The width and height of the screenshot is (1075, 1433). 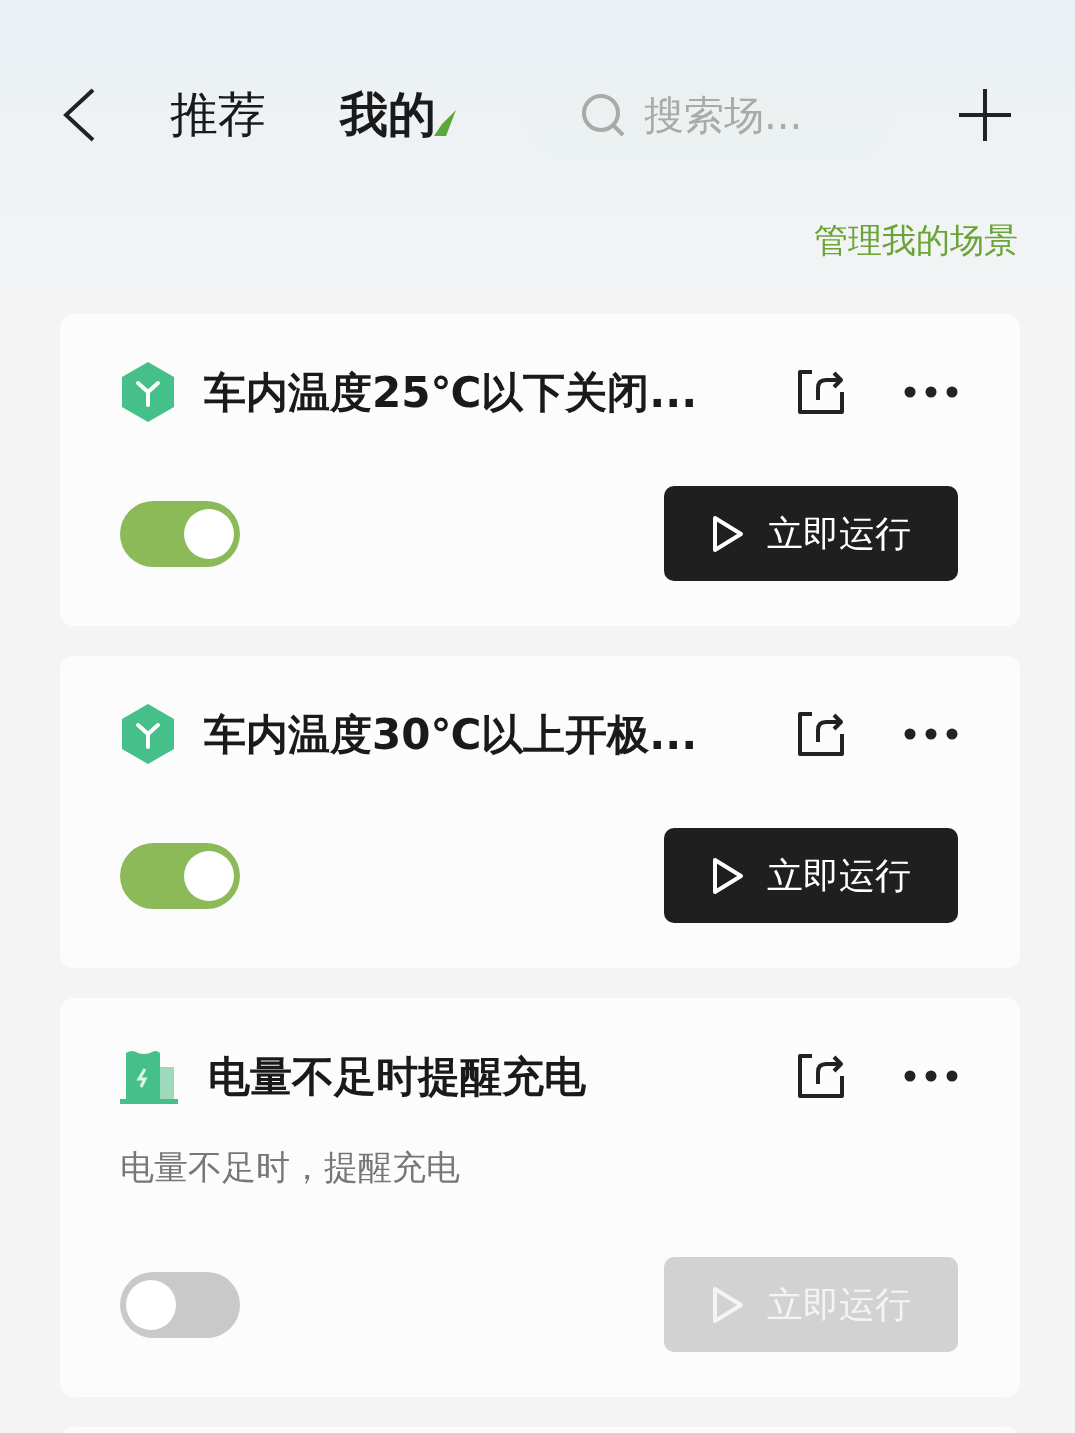 What do you see at coordinates (603, 115) in the screenshot?
I see `search-icon` at bounding box center [603, 115].